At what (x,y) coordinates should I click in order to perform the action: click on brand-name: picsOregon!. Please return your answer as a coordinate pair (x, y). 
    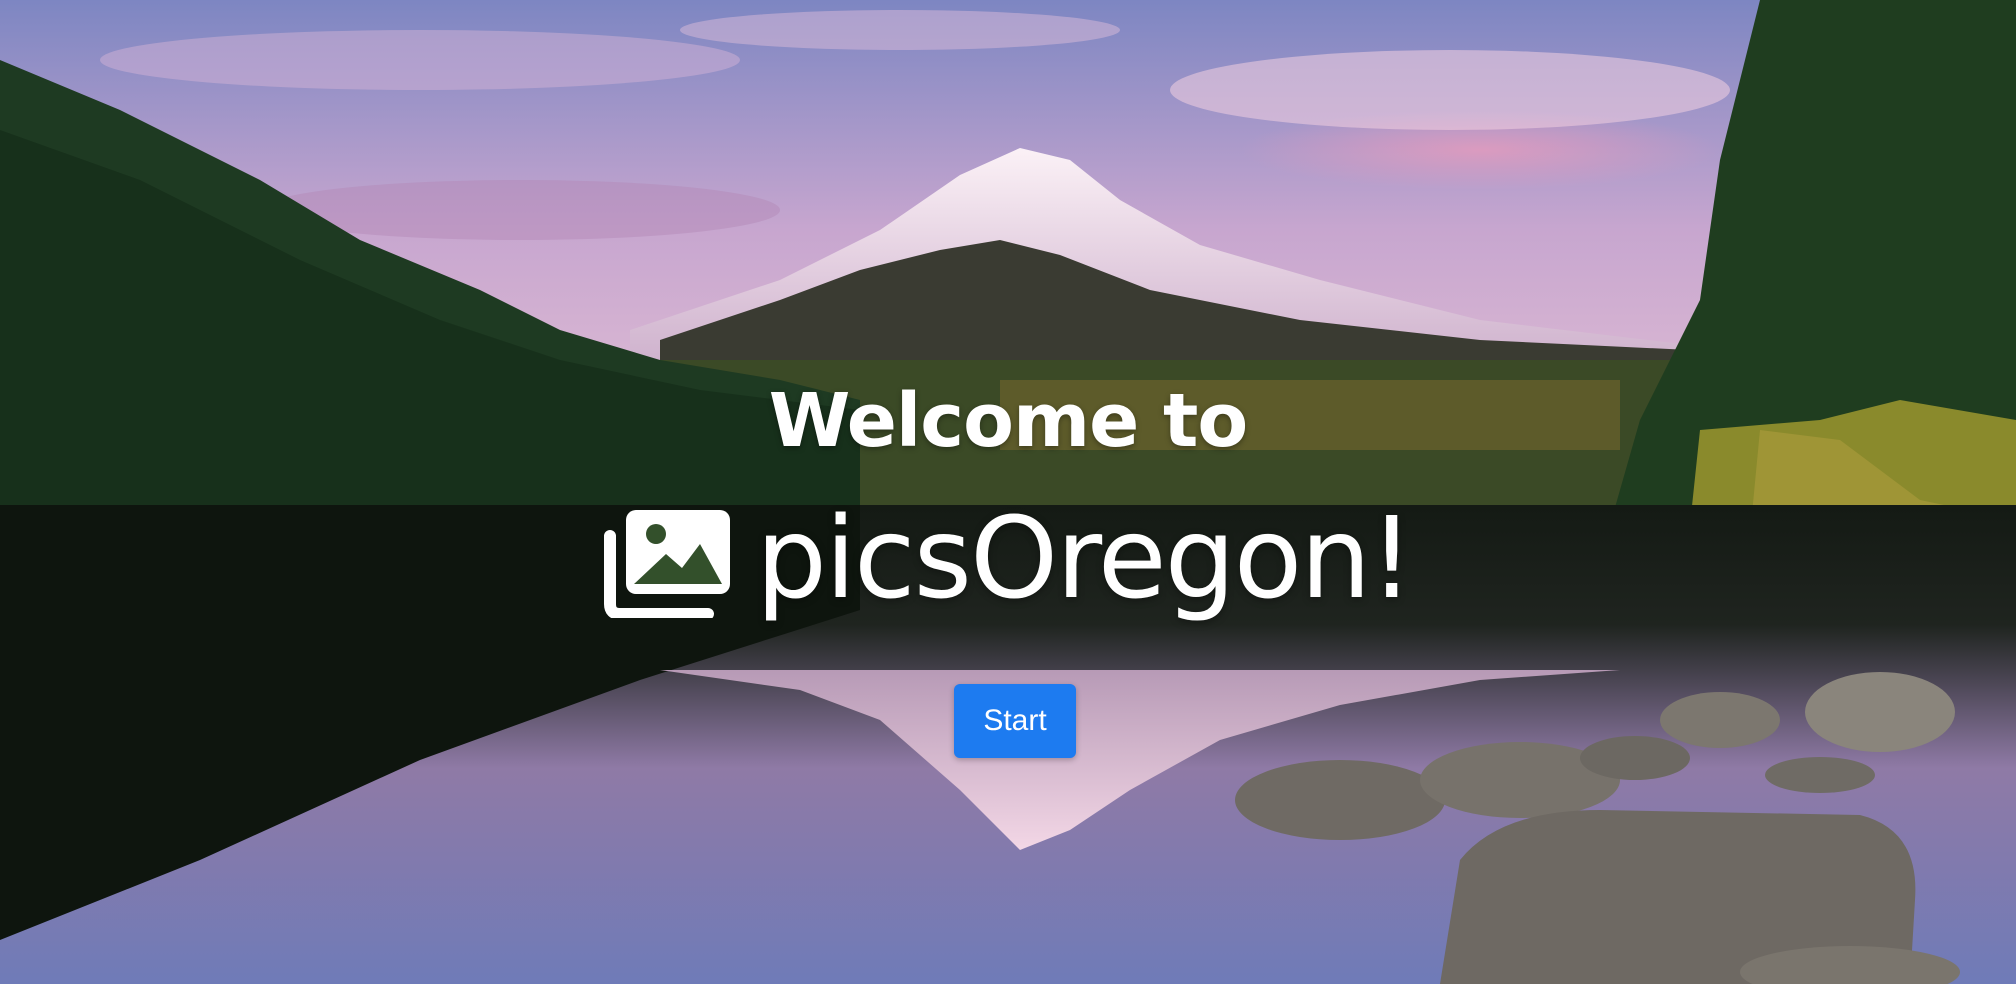
    Looking at the image, I should click on (1084, 559).